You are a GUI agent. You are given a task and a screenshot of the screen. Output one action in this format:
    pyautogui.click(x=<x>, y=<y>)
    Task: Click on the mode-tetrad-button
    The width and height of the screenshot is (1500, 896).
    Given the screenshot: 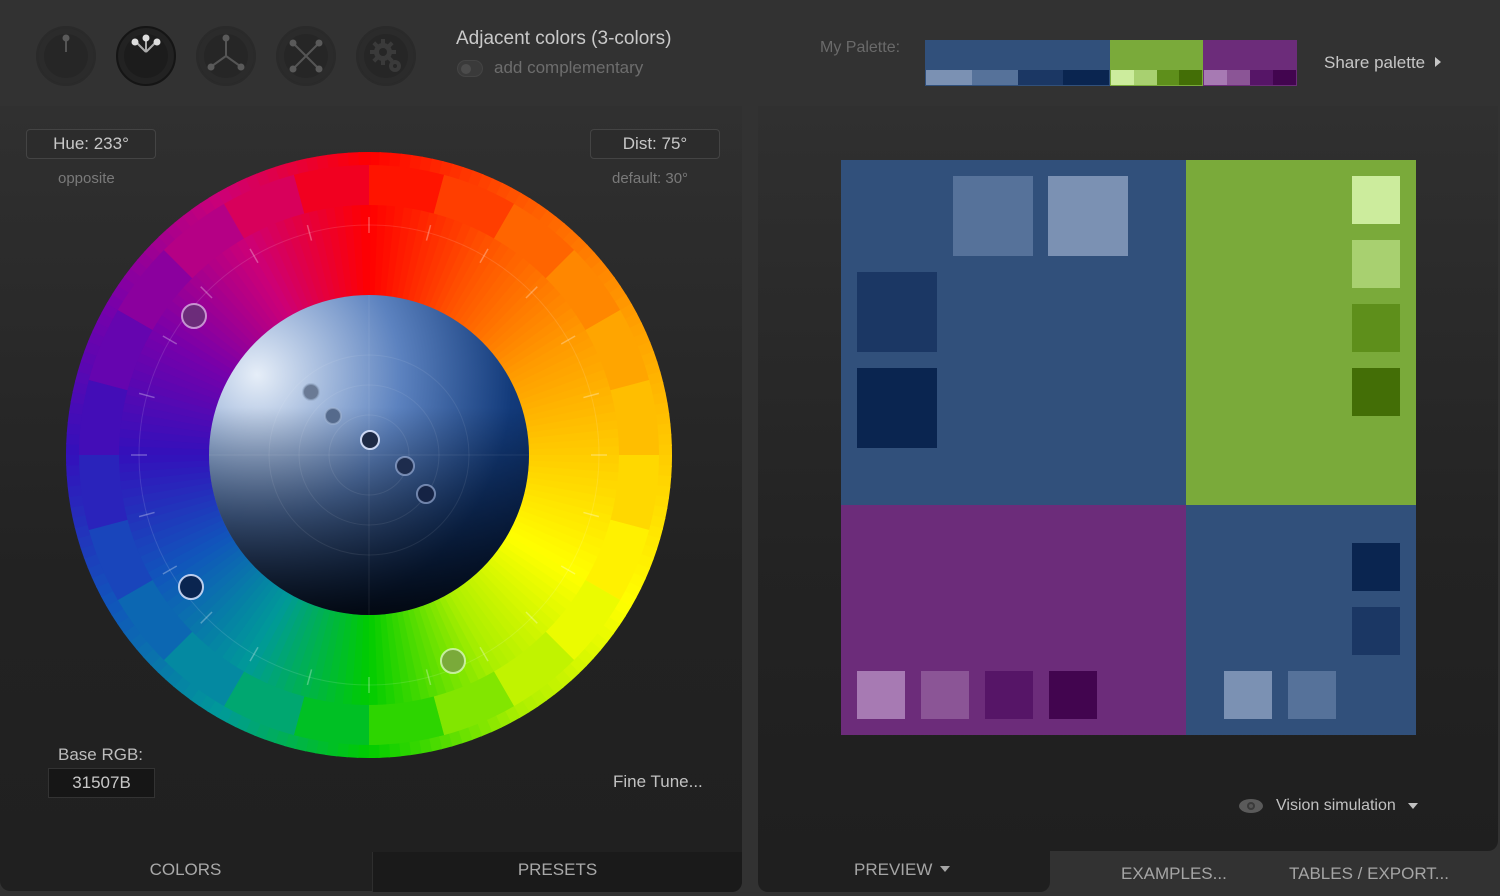 What is the action you would take?
    pyautogui.click(x=306, y=56)
    